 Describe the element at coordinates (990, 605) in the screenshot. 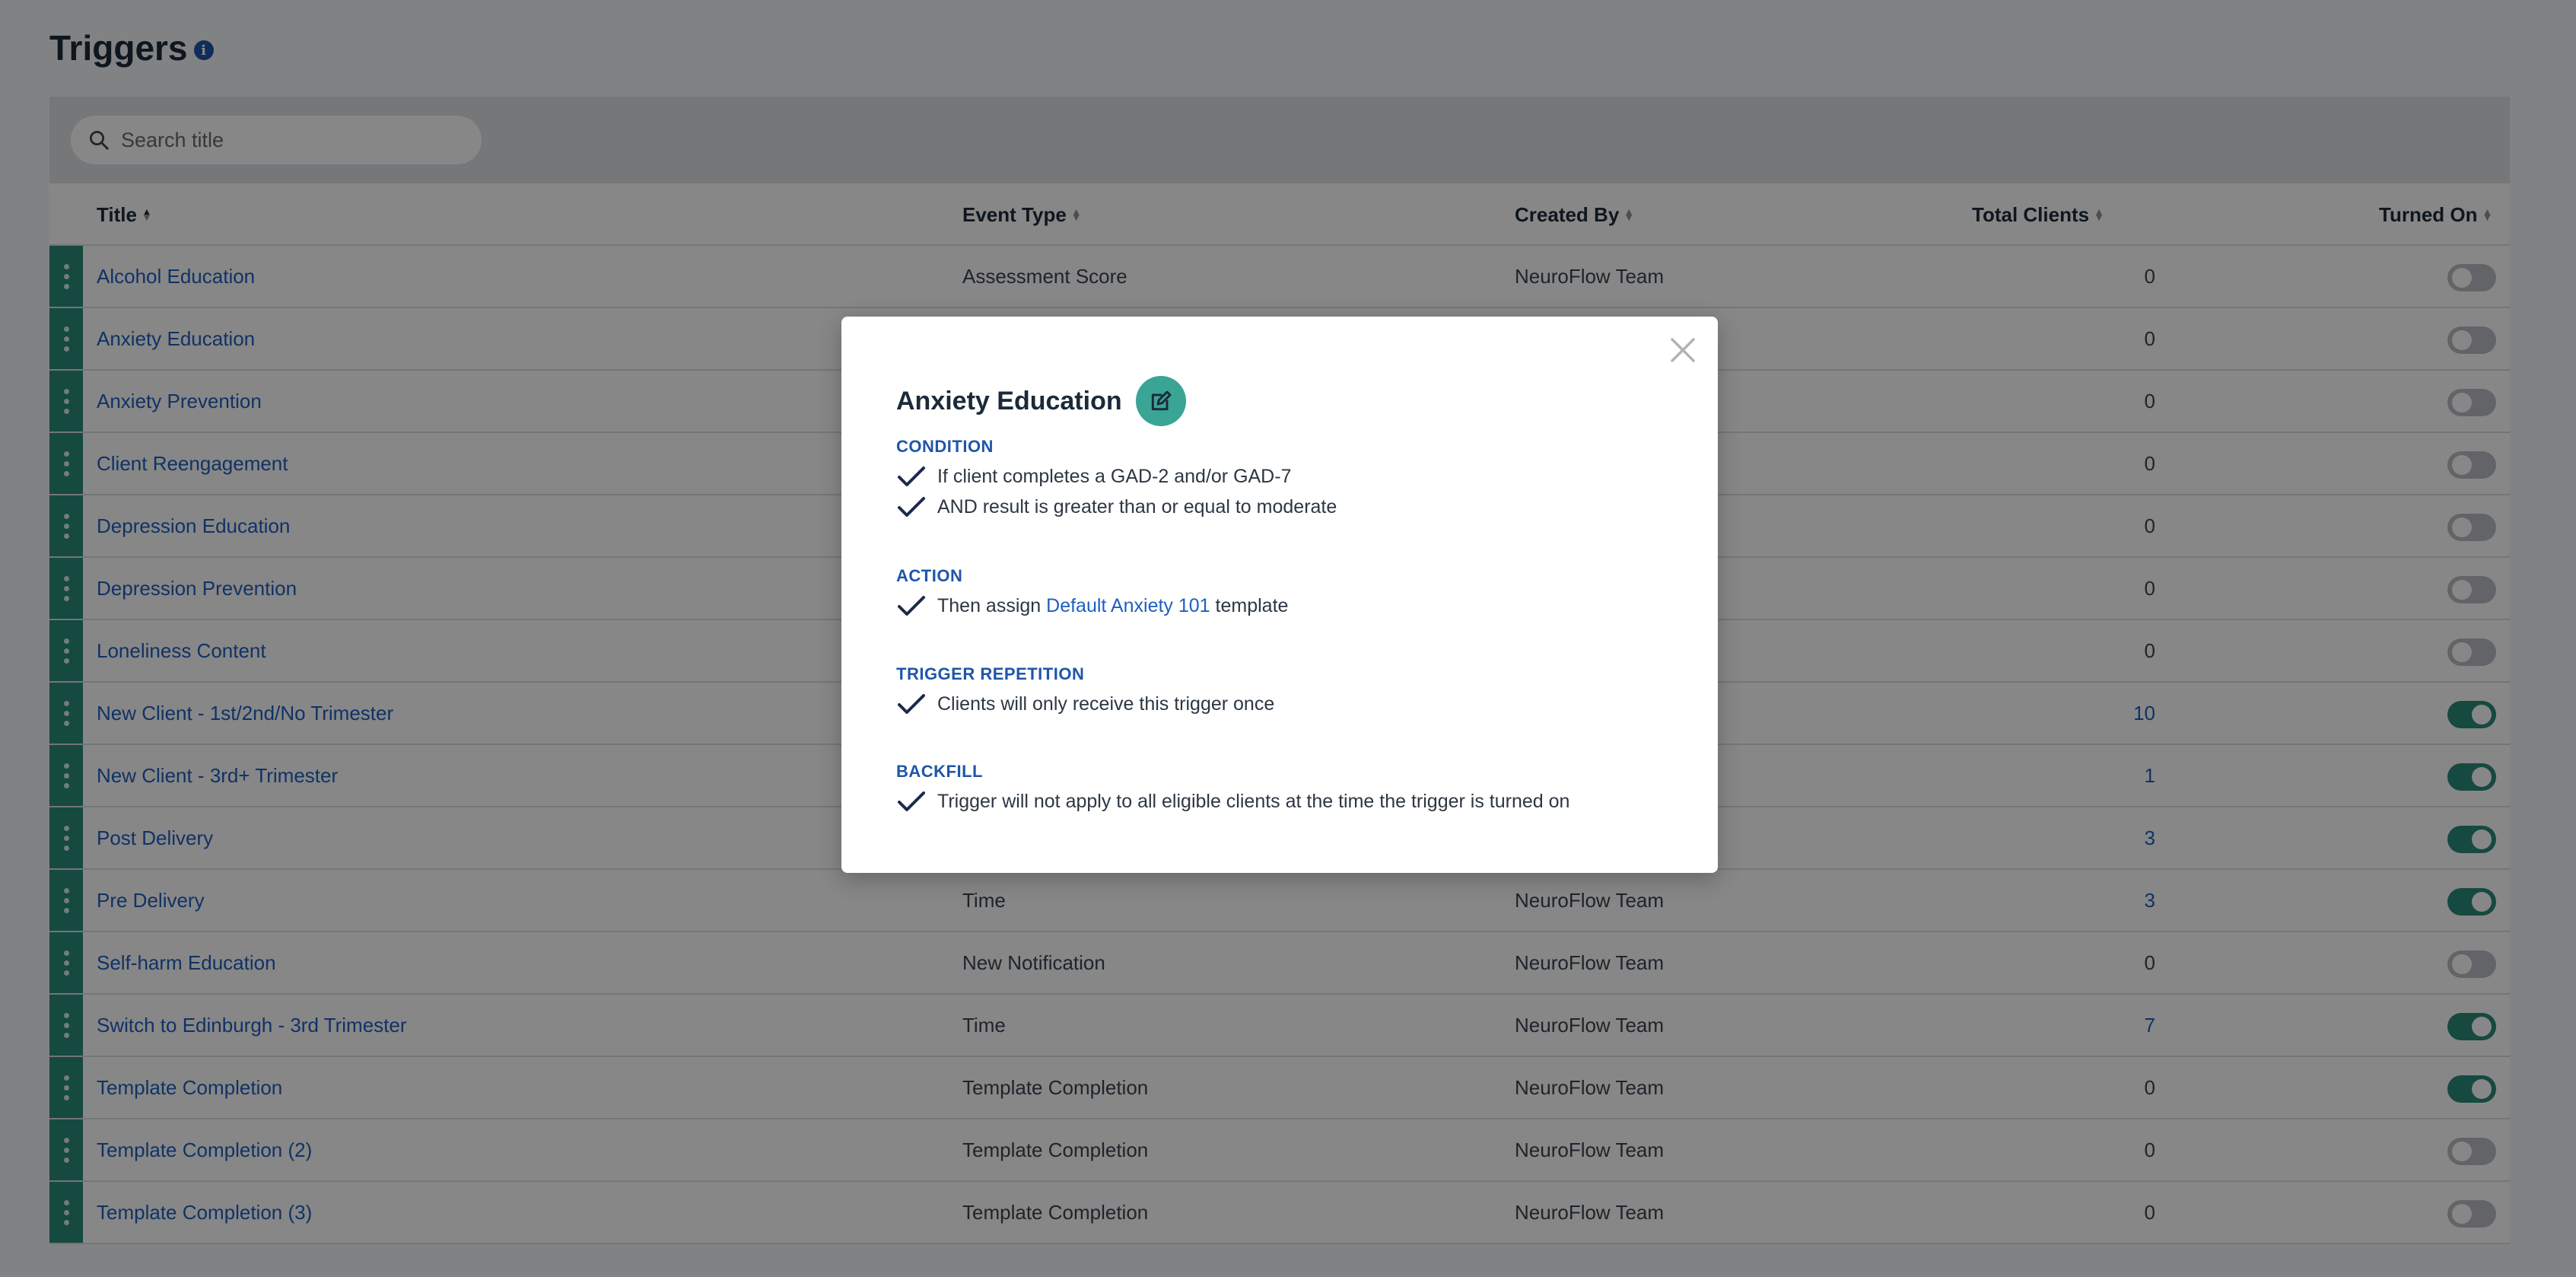

I see `action-prefix: Then assign` at that location.